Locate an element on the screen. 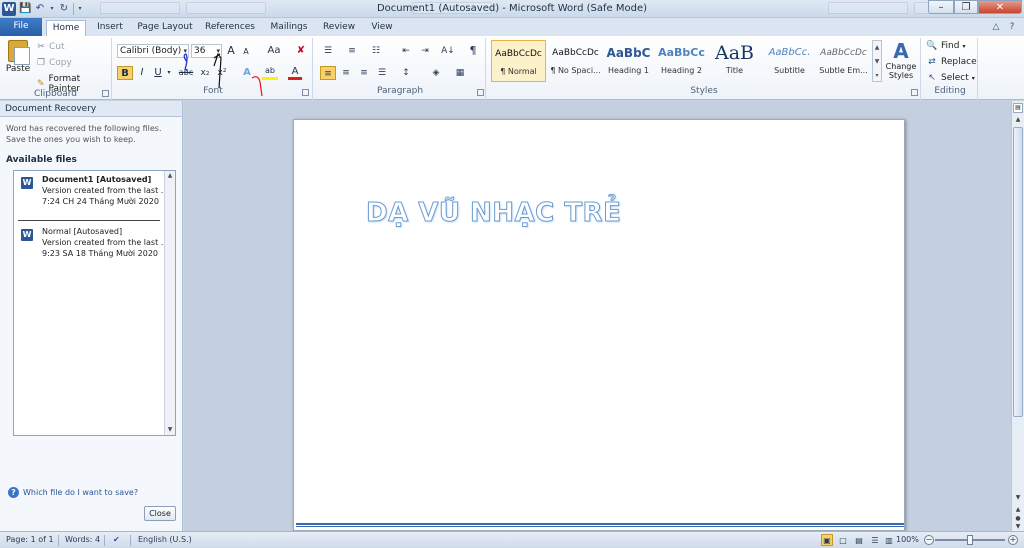  style-title: AaB Title is located at coordinates (734, 61).